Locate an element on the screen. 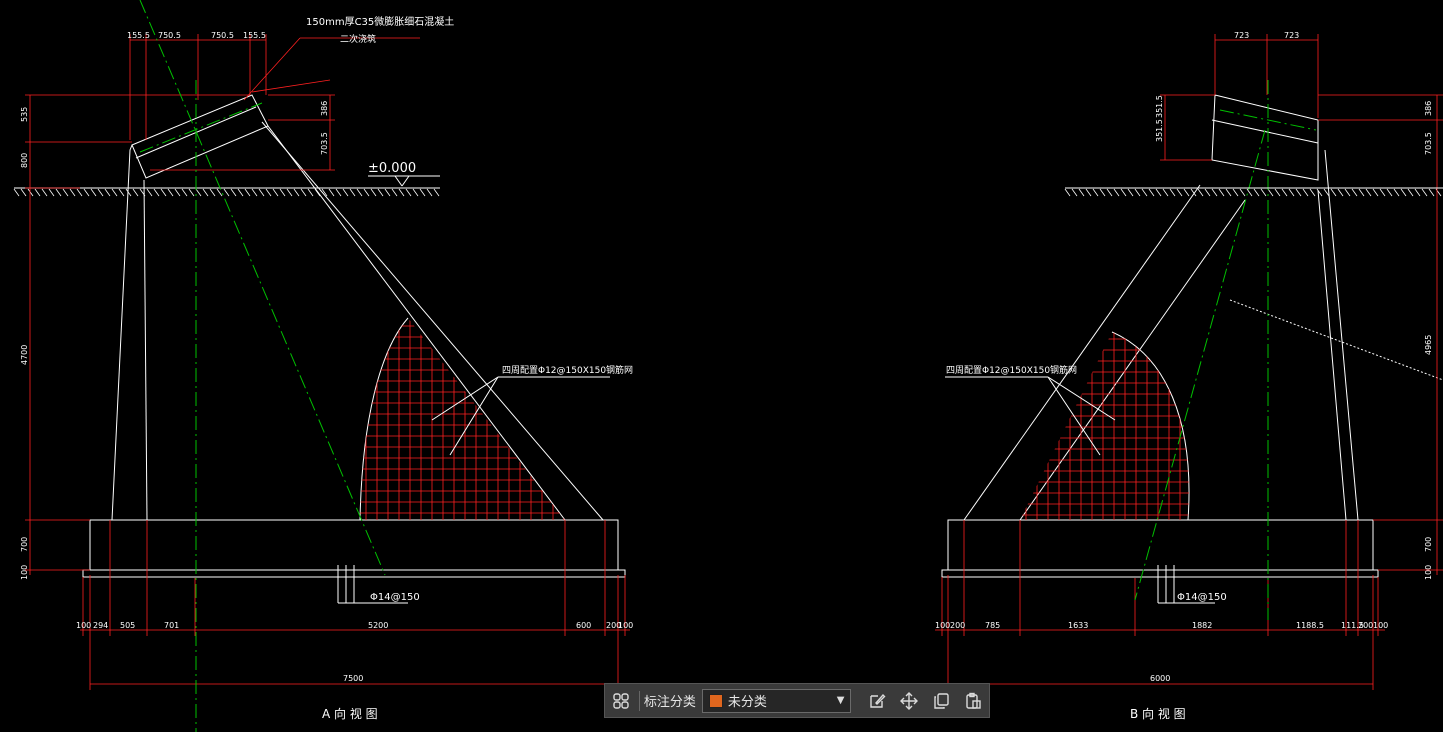 The width and height of the screenshot is (1443, 732). dim-b-bottom-0: 100 is located at coordinates (942, 625).